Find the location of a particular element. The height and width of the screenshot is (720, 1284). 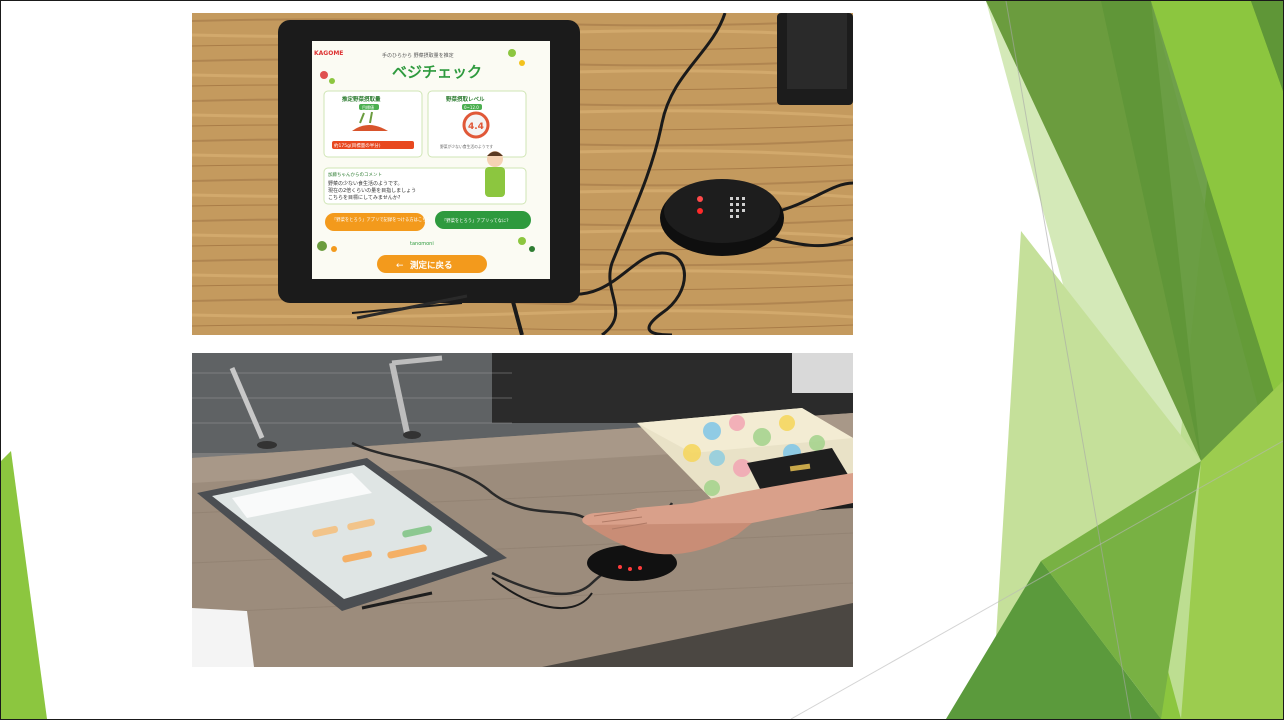

comment-header: 加藤ちゃんからのコメント is located at coordinates (355, 174).